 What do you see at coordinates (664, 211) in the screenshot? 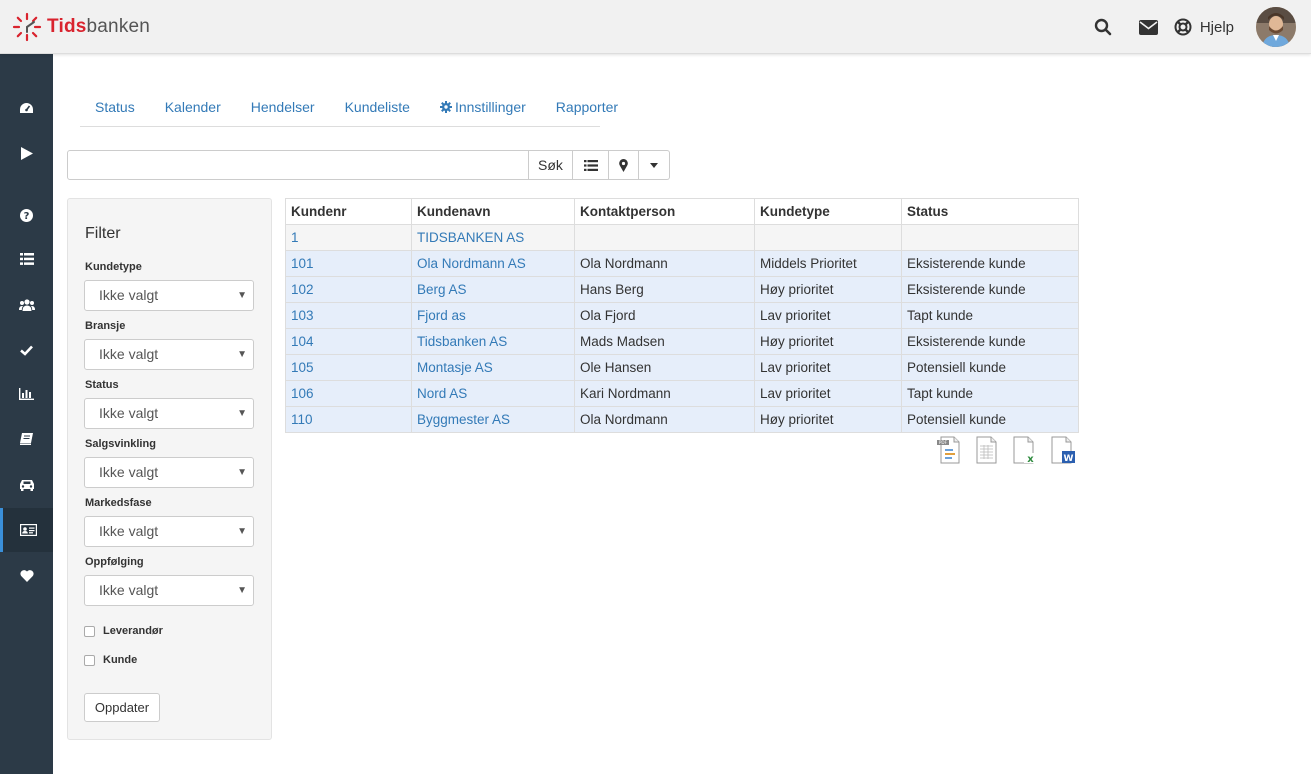
I see `column-header-kontaktperson: Kontaktperson` at bounding box center [664, 211].